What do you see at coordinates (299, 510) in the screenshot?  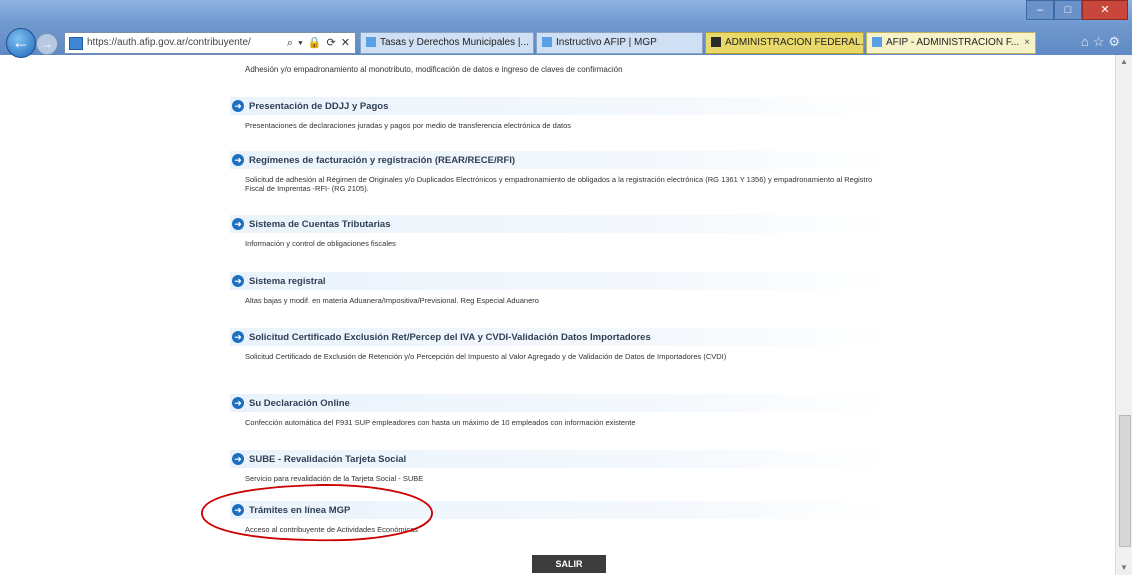 I see `service-title: Trámites en línea MGP` at bounding box center [299, 510].